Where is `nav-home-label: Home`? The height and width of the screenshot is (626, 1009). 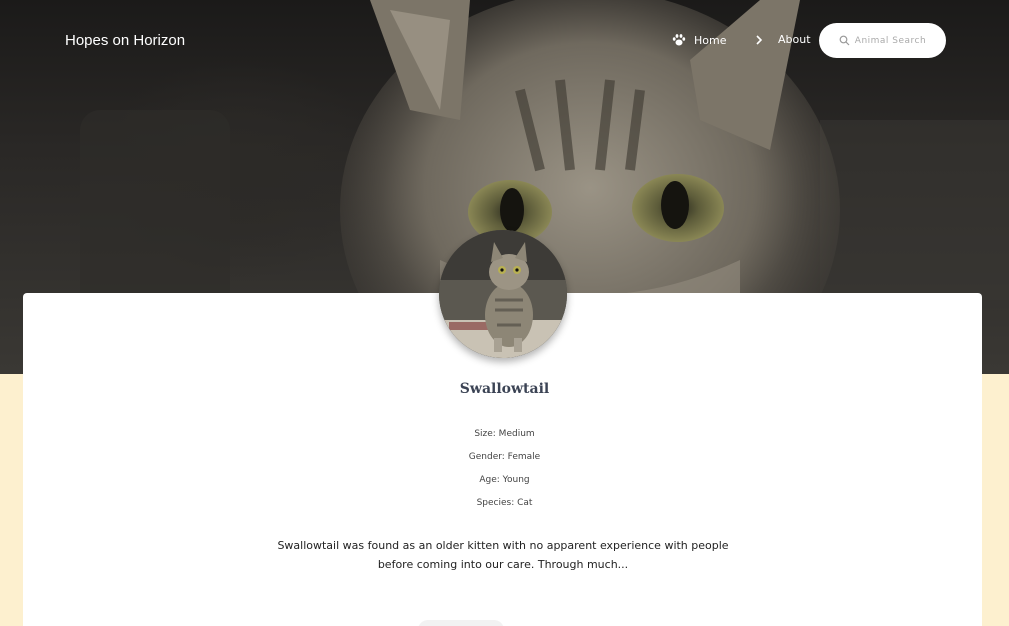
nav-home-label: Home is located at coordinates (710, 40).